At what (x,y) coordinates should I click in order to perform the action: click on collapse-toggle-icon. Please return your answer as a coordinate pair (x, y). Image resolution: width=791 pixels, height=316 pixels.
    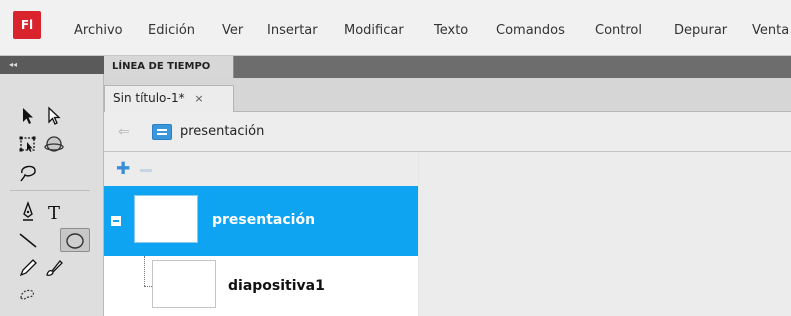
    Looking at the image, I should click on (116, 221).